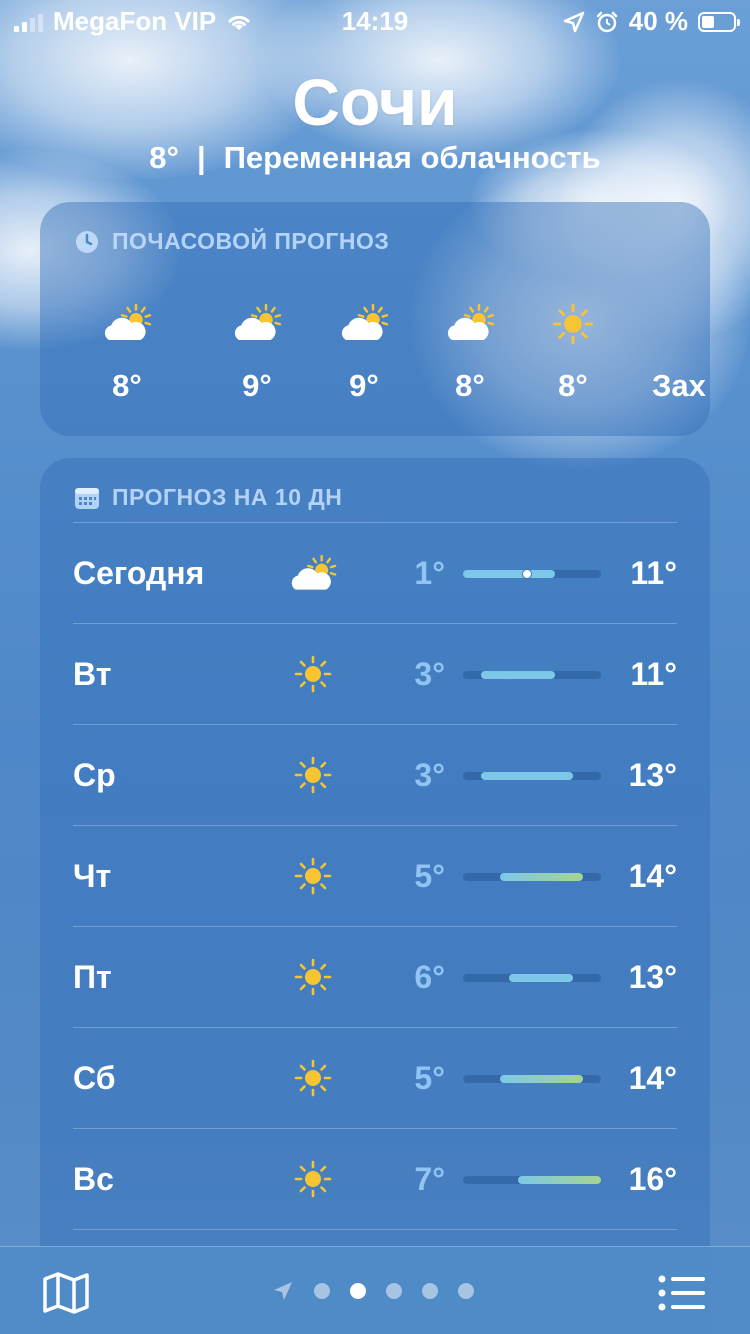 This screenshot has height=1334, width=750. I want to click on day-high-temperature: 16°, so click(652, 1179).